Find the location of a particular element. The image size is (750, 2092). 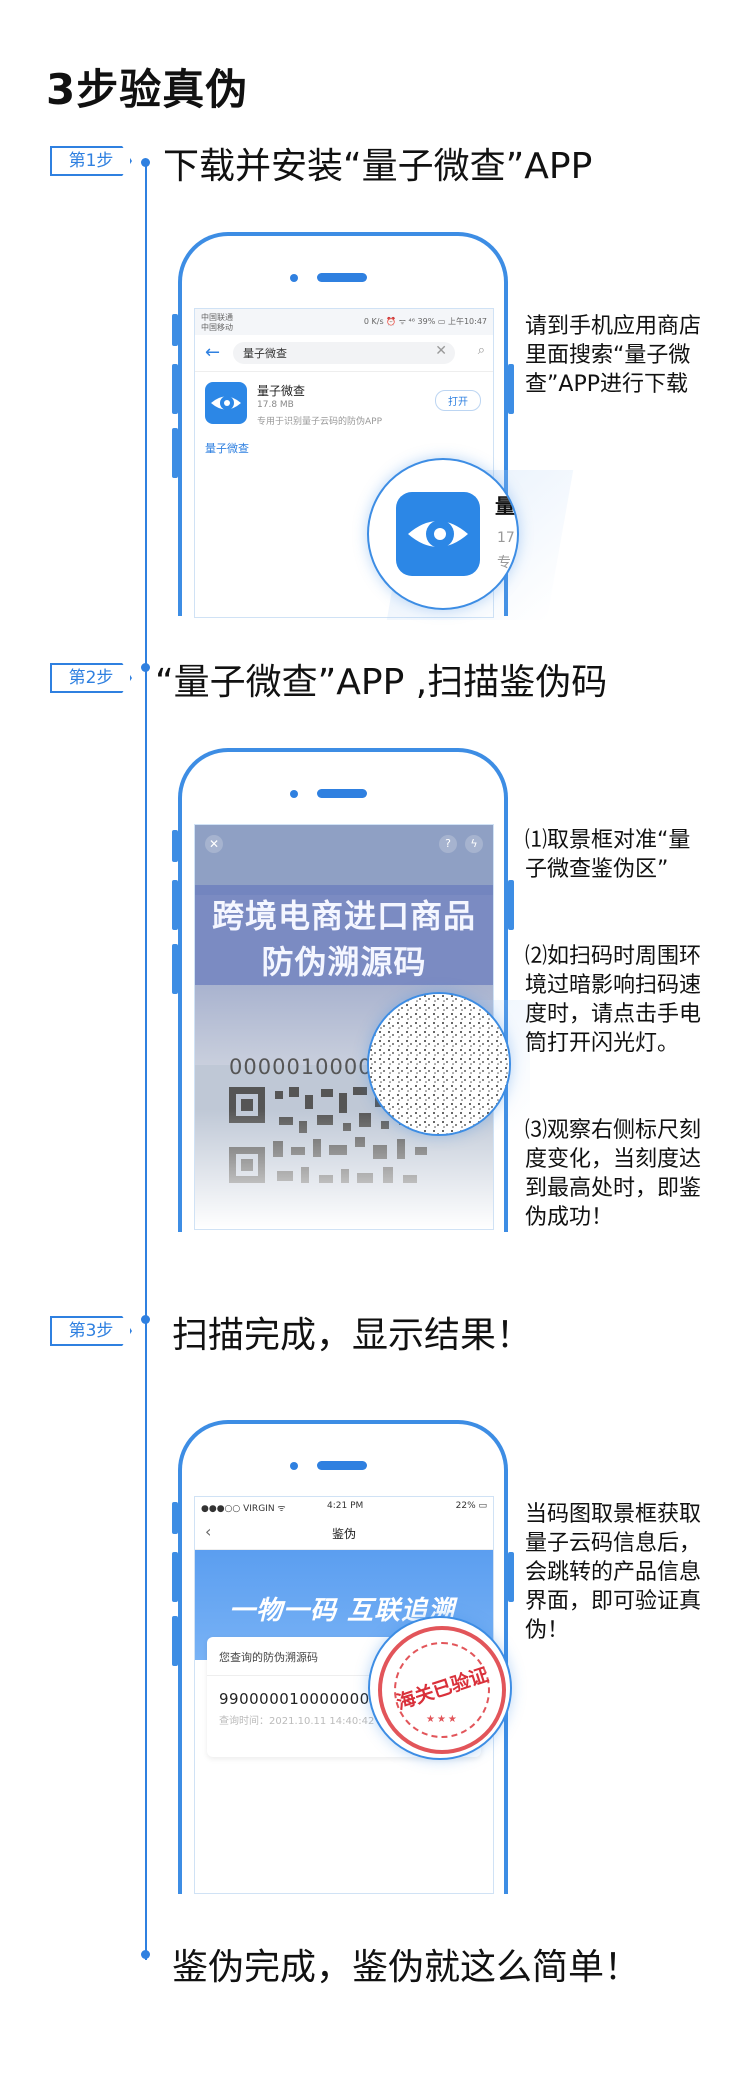

search-input-value: 量子微查 is located at coordinates (265, 353).